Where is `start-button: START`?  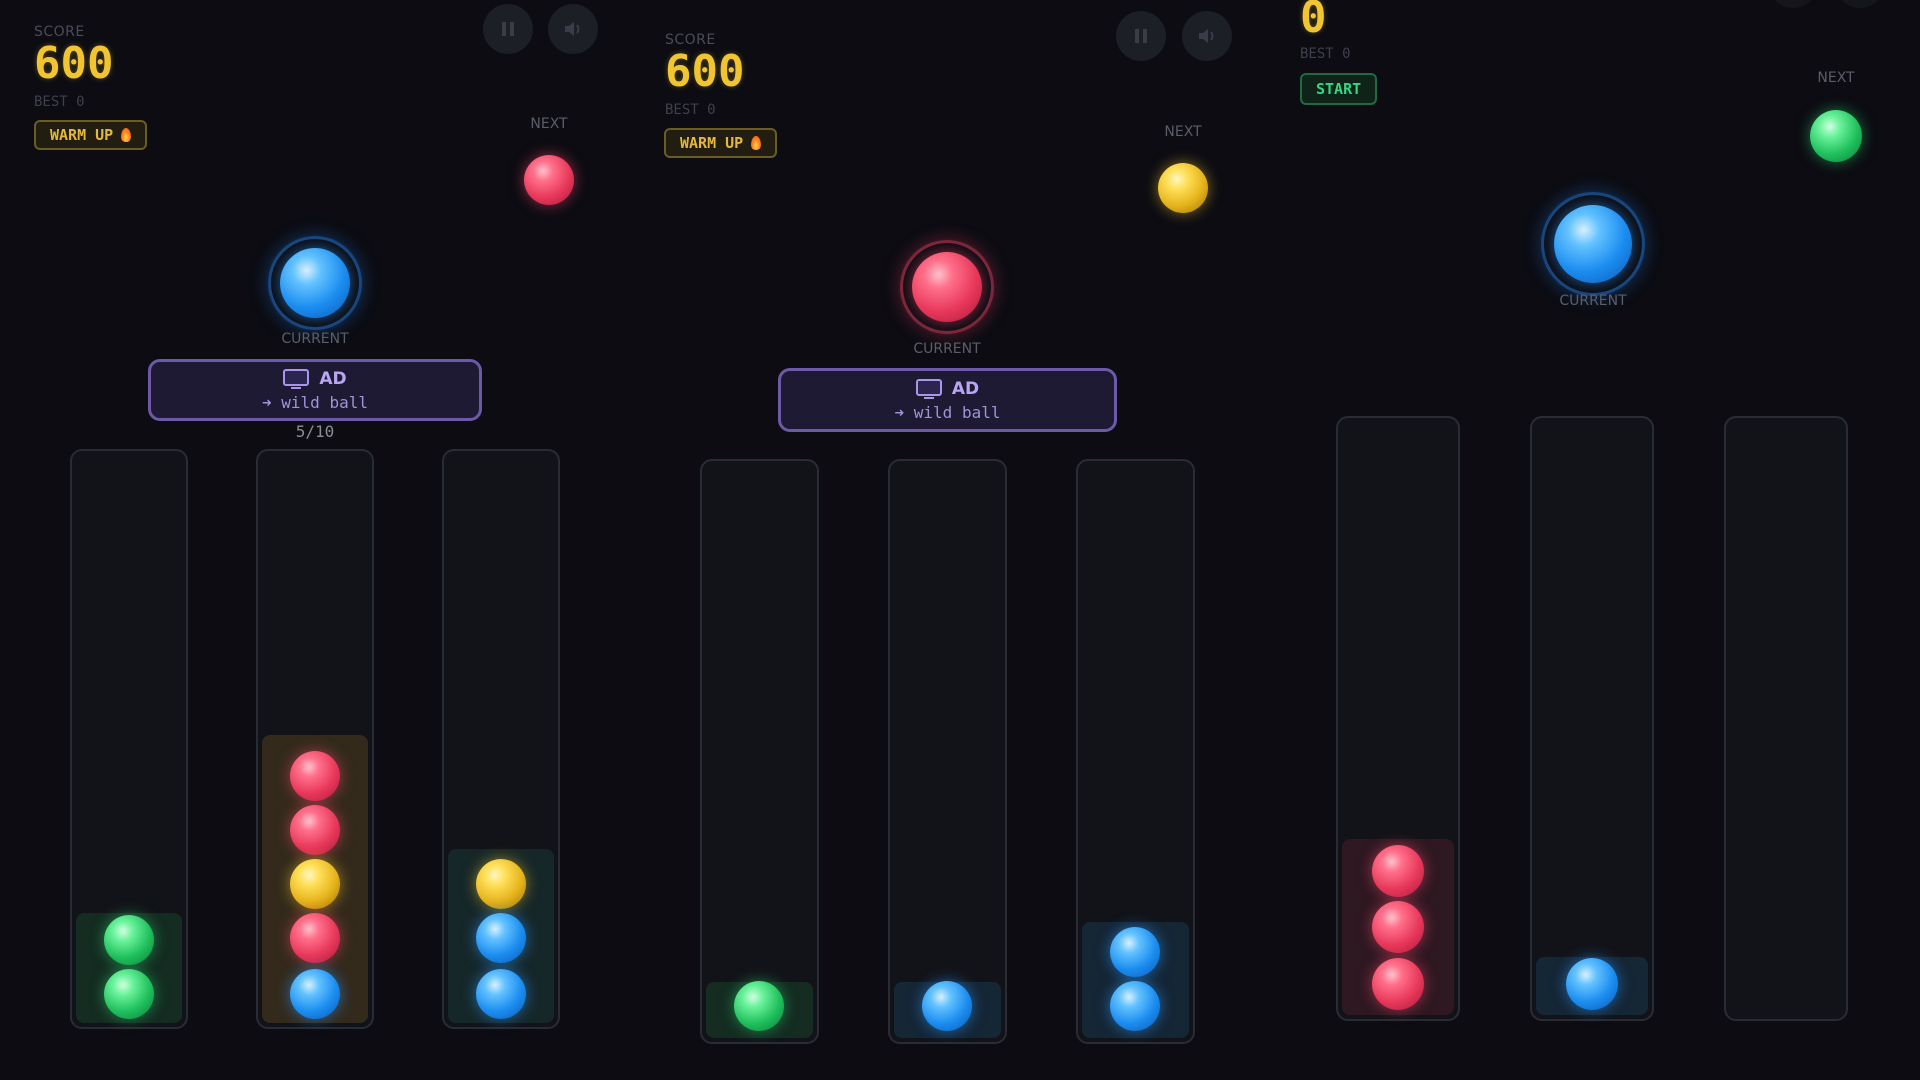 start-button: START is located at coordinates (1339, 89).